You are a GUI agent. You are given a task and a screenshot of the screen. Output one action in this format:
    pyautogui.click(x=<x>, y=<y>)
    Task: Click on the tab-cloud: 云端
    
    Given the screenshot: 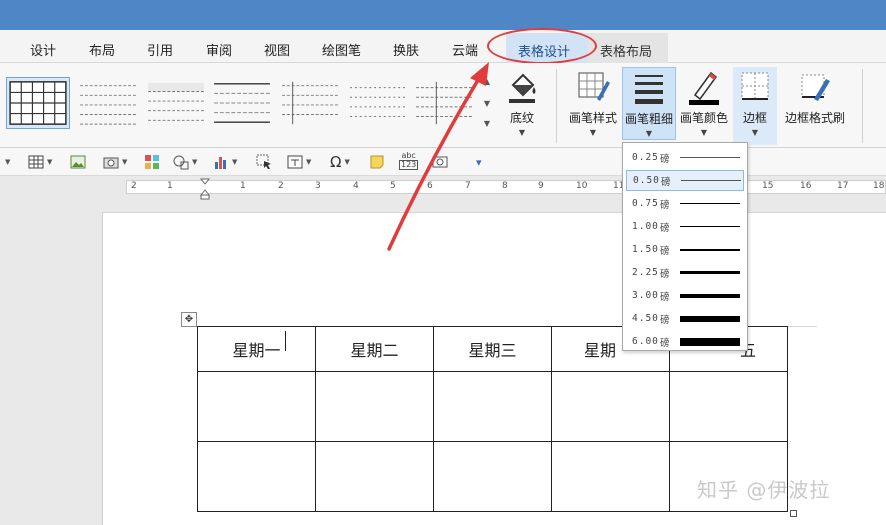 What is the action you would take?
    pyautogui.click(x=465, y=49)
    